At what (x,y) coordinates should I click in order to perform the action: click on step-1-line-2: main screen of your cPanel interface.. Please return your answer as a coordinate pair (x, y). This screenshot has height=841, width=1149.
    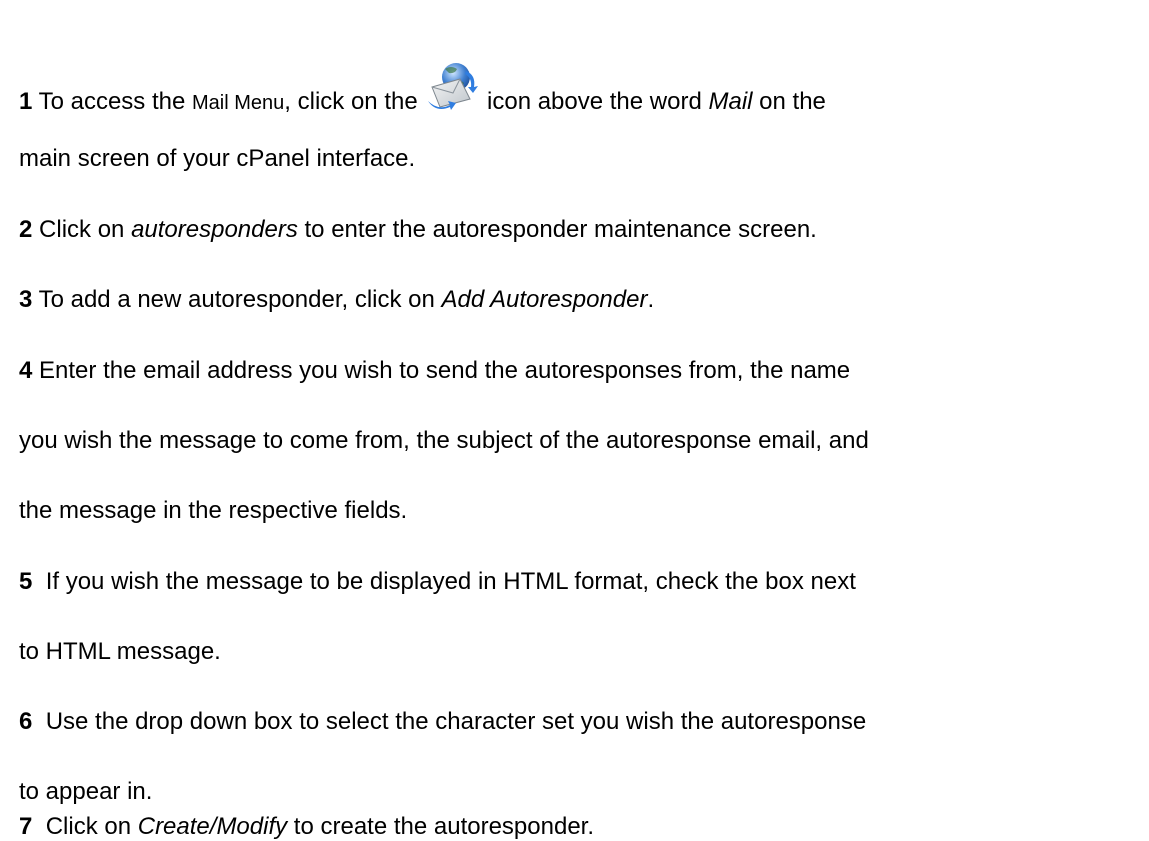
    Looking at the image, I should click on (217, 158).